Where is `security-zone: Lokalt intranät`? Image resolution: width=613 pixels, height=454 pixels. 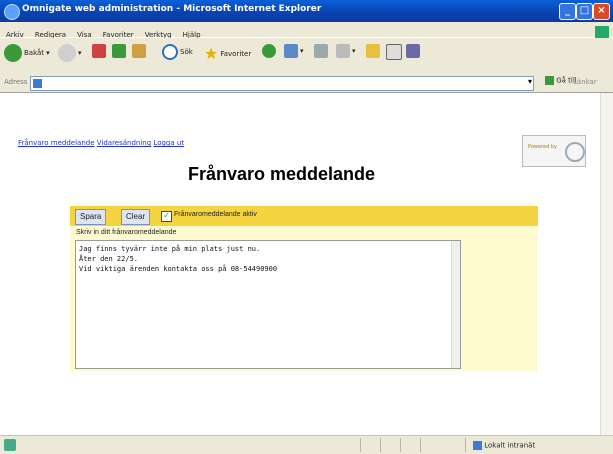
security-zone: Lokalt intranät is located at coordinates (504, 445).